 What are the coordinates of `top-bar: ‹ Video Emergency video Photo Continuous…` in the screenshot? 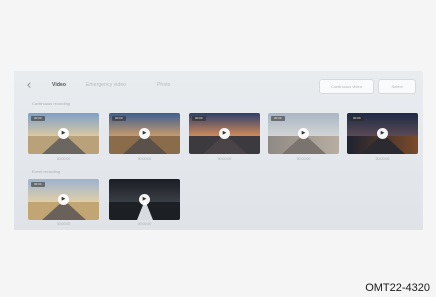 It's located at (218, 85).